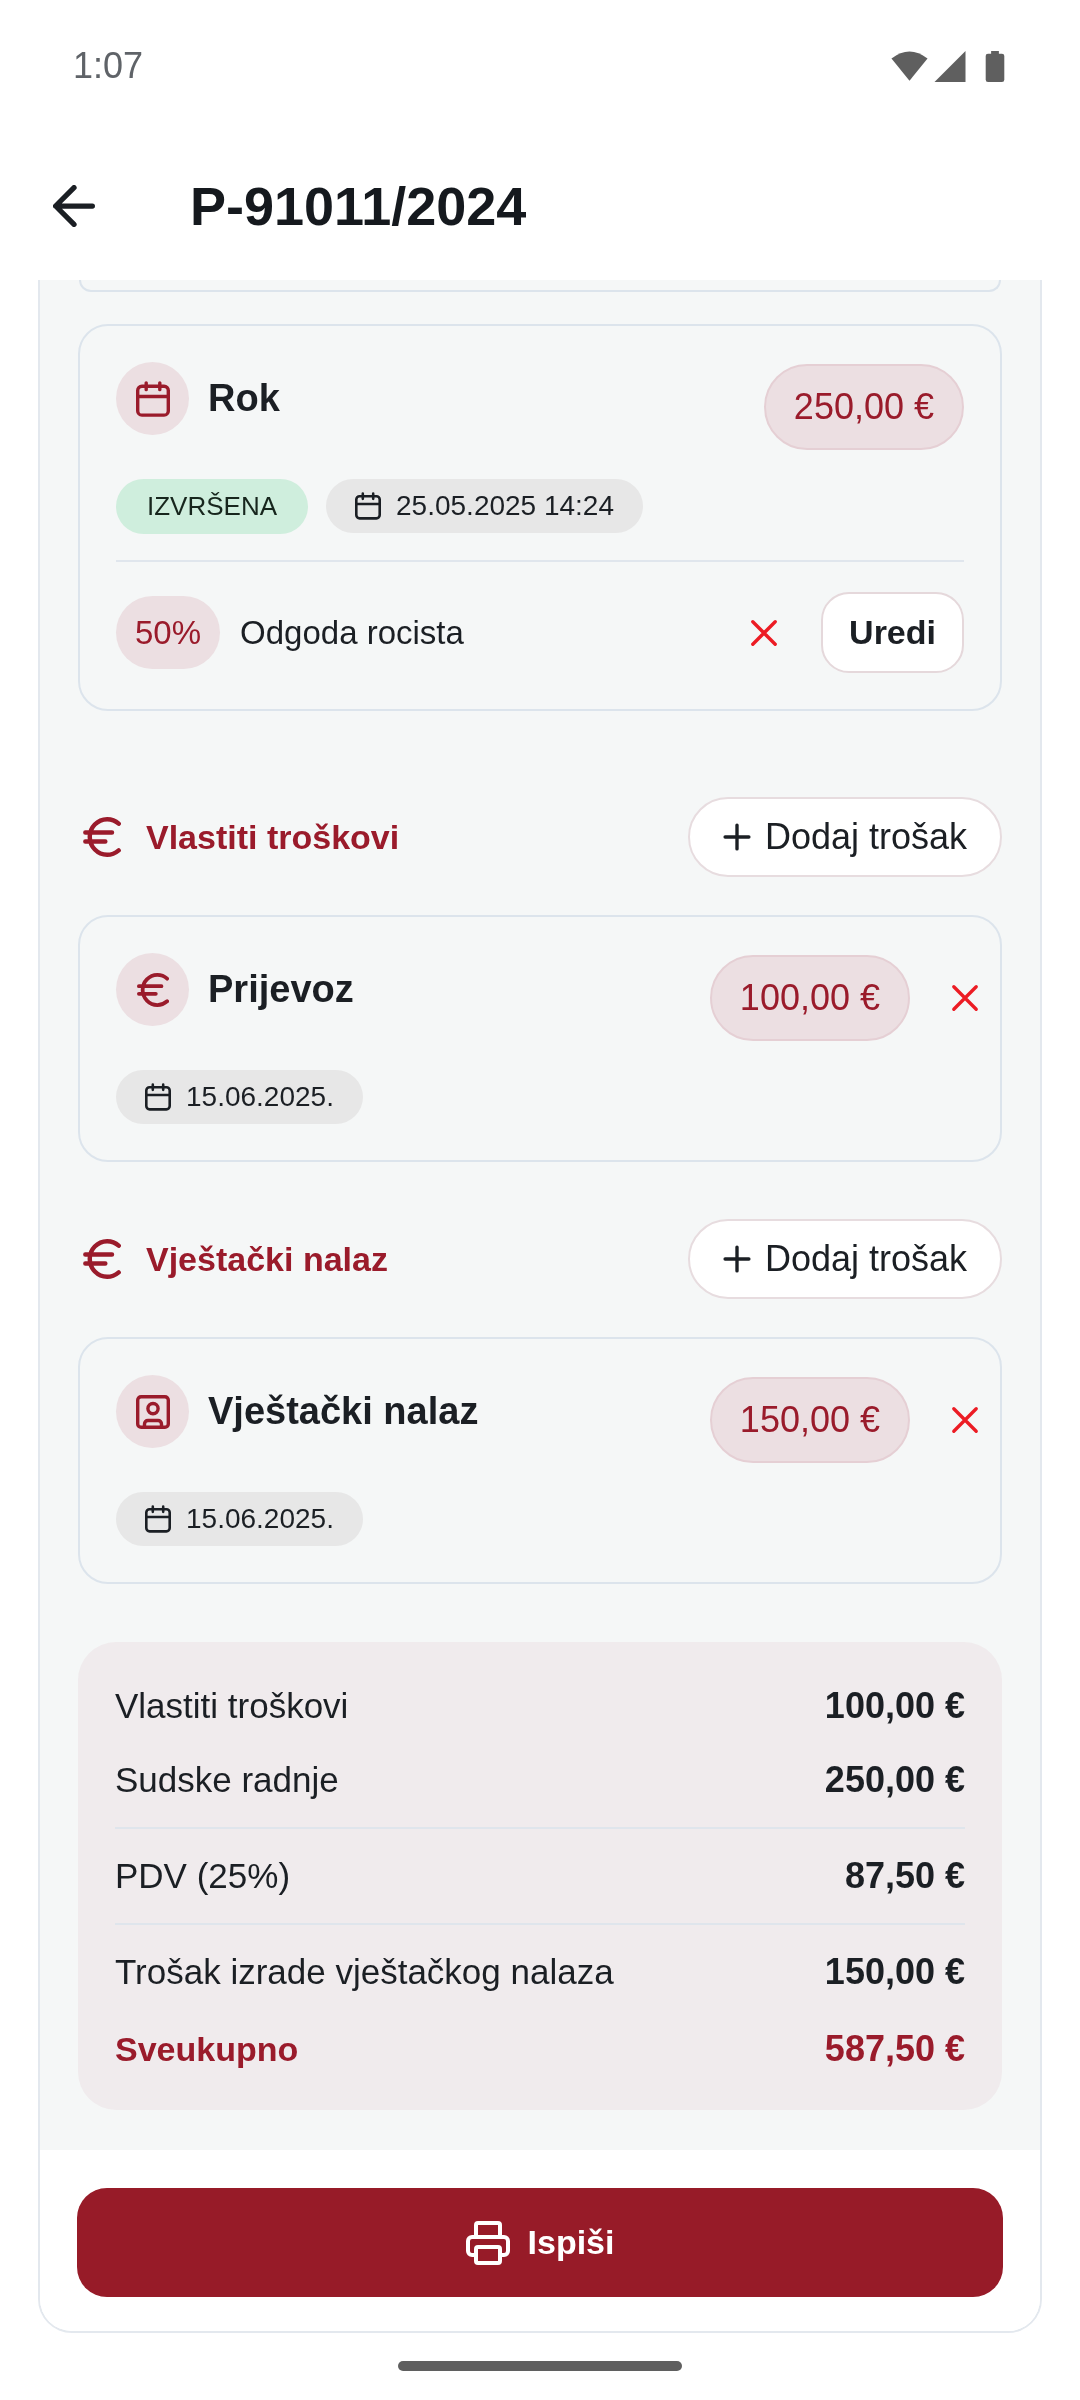 The width and height of the screenshot is (1080, 2400). Describe the element at coordinates (227, 1779) in the screenshot. I see `summary-label: Sudske radnje` at that location.